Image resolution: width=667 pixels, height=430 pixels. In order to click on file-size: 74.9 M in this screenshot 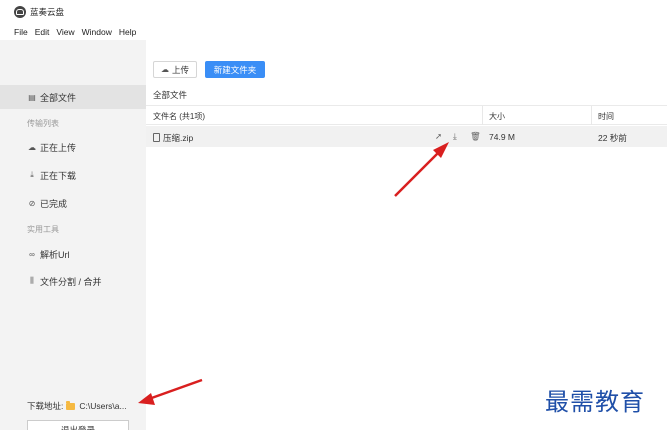, I will do `click(502, 137)`.